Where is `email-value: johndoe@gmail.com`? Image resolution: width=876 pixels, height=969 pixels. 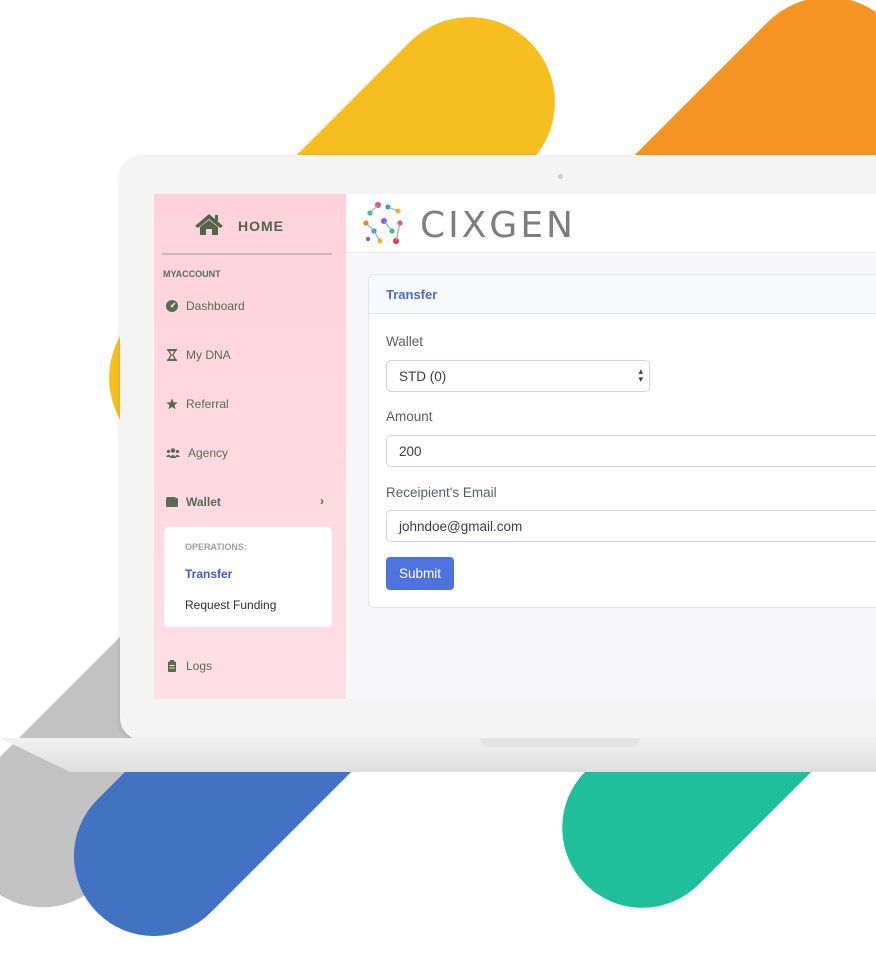 email-value: johndoe@gmail.com is located at coordinates (461, 526).